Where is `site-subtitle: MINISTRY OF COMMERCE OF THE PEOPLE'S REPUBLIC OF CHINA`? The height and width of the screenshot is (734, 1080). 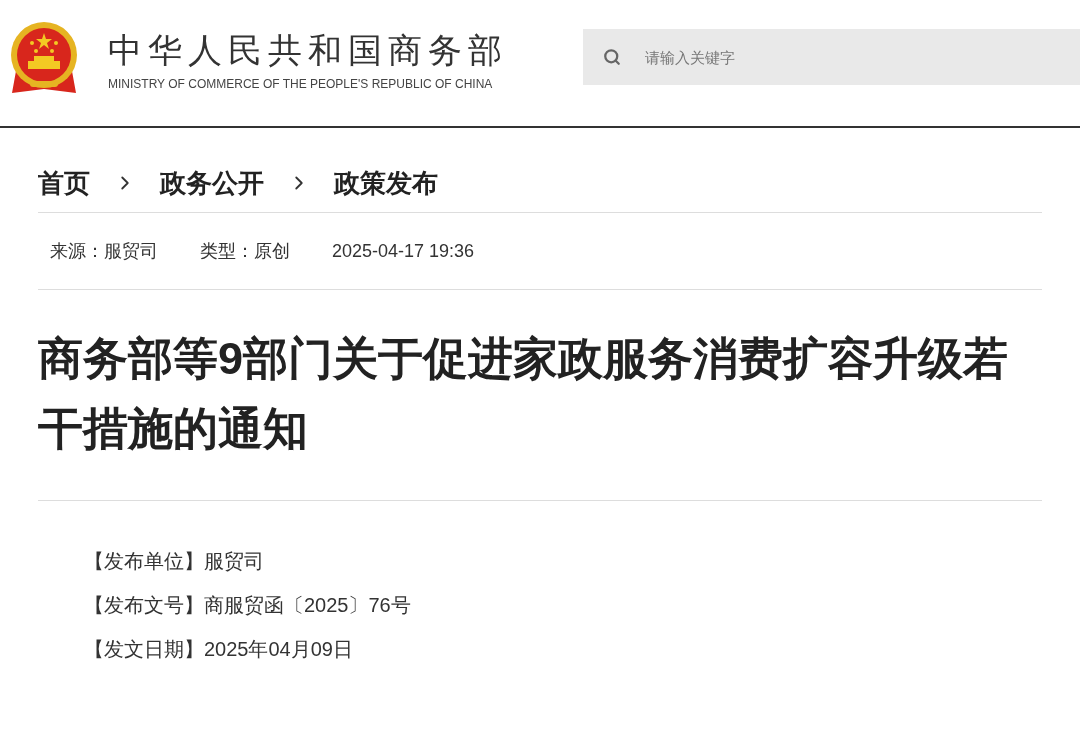
site-subtitle: MINISTRY OF COMMERCE OF THE PEOPLE'S REPUBLIC OF CHINA is located at coordinates (301, 84).